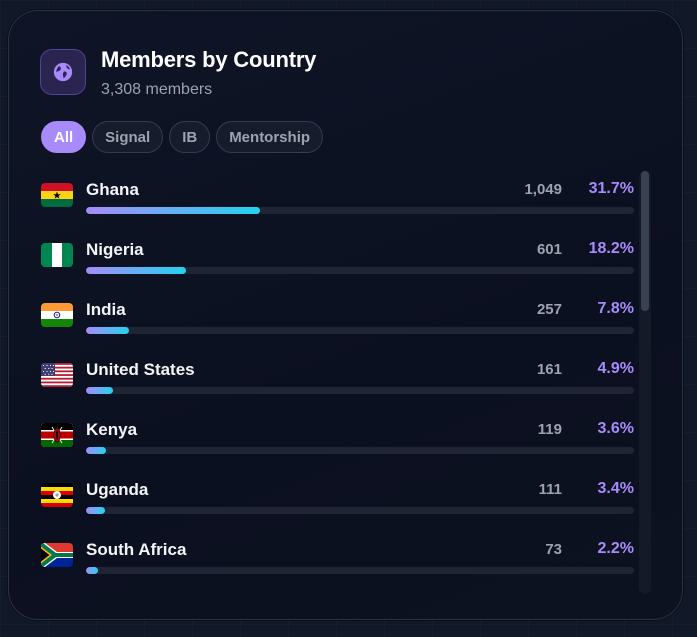 Image resolution: width=697 pixels, height=637 pixels. Describe the element at coordinates (57, 315) in the screenshot. I see `india-flag-icon` at that location.